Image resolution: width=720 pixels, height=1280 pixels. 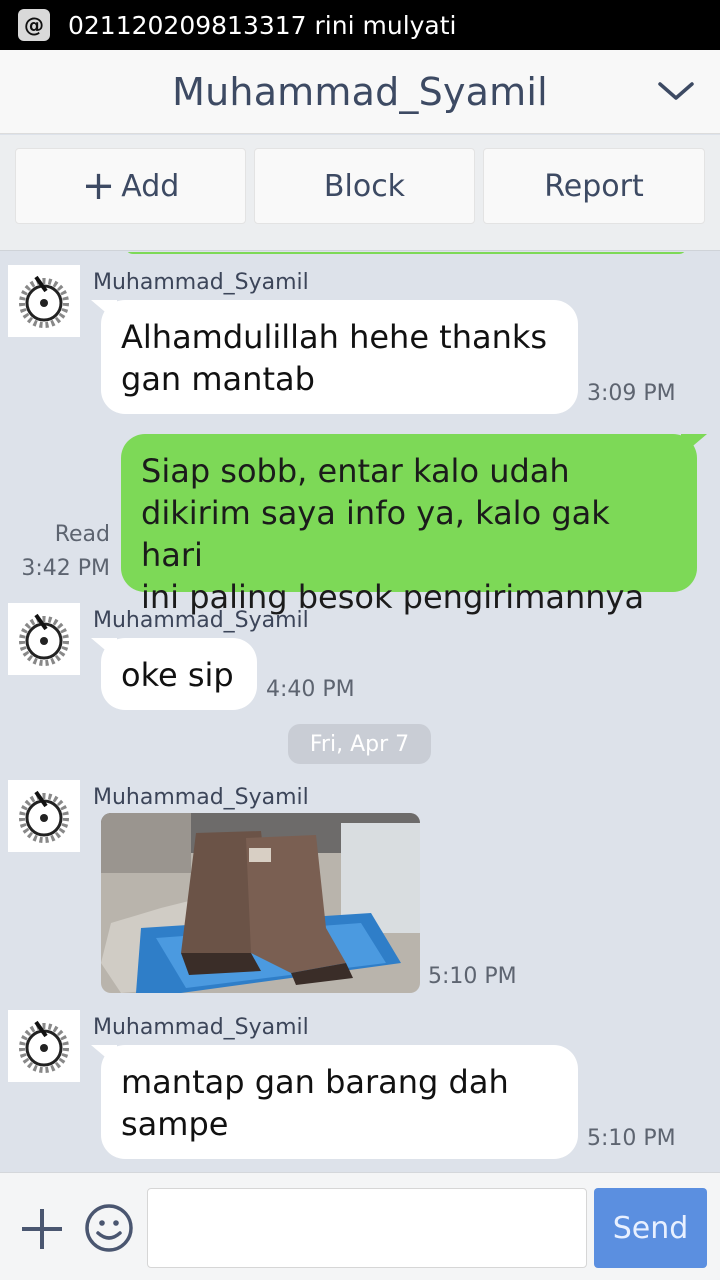 I want to click on send-button-label: Send, so click(x=650, y=1228).